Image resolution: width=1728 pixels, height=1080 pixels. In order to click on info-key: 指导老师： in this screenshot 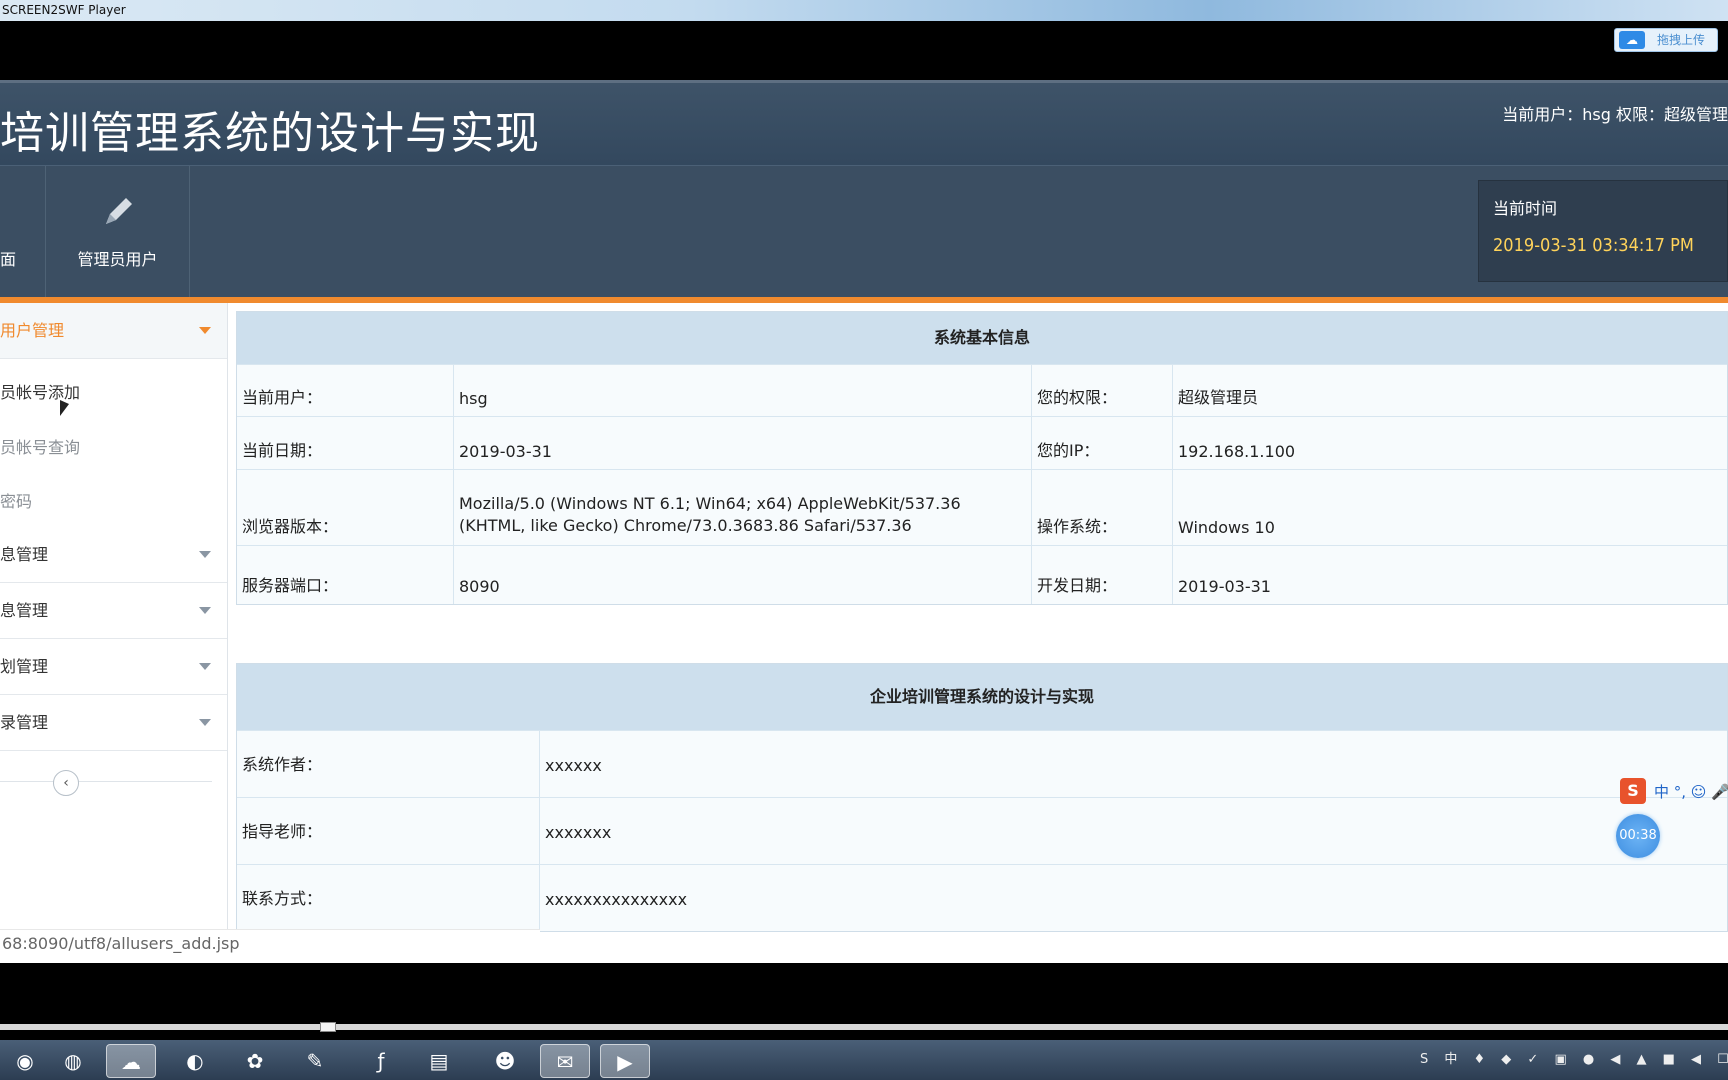, I will do `click(282, 831)`.